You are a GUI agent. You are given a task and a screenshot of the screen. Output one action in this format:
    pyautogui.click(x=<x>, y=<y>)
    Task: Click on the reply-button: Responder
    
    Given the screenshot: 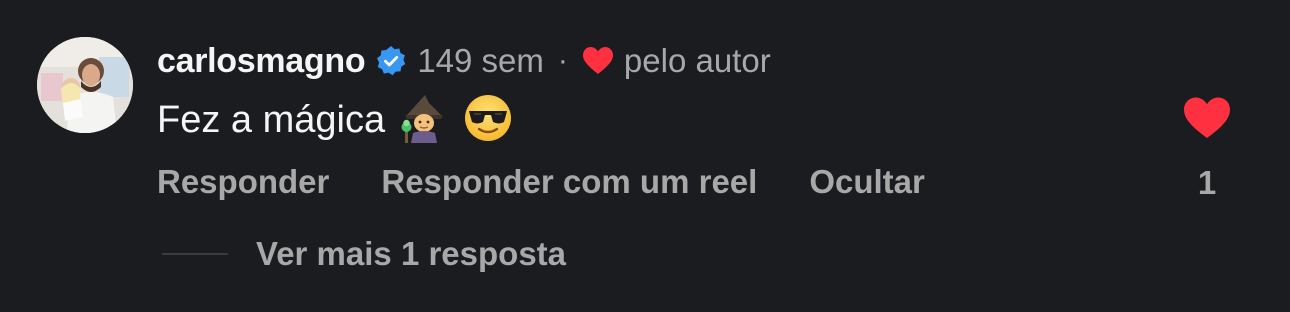 What is the action you would take?
    pyautogui.click(x=243, y=182)
    